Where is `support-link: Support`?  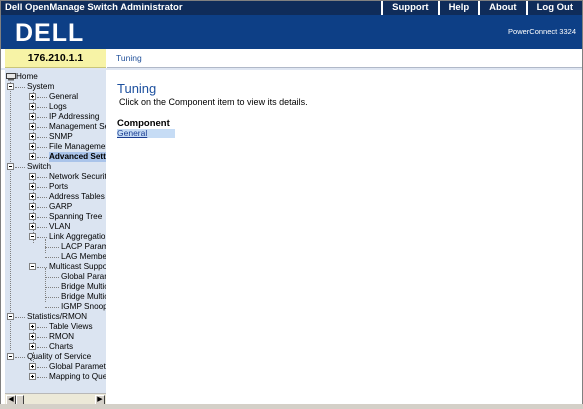
support-link: Support is located at coordinates (409, 8).